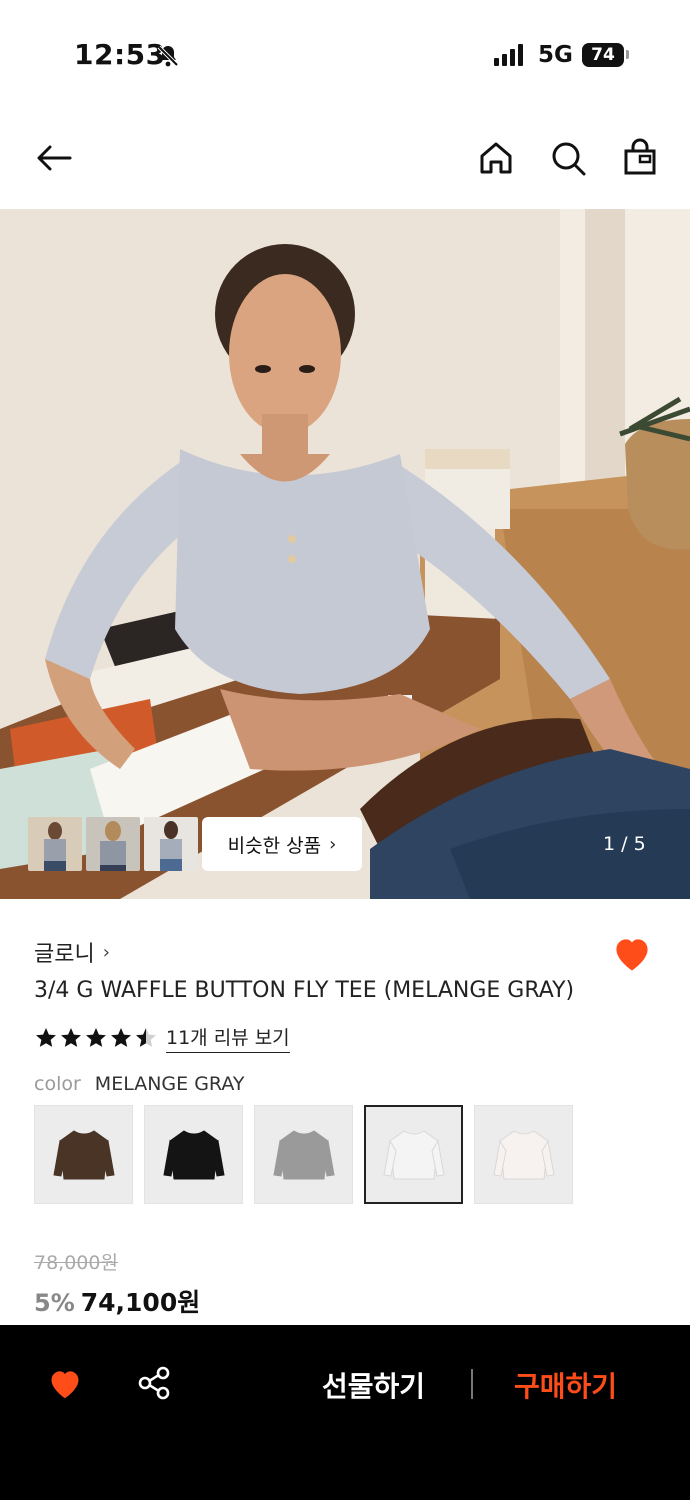 The image size is (690, 1500). Describe the element at coordinates (154, 1383) in the screenshot. I see `share-icon` at that location.